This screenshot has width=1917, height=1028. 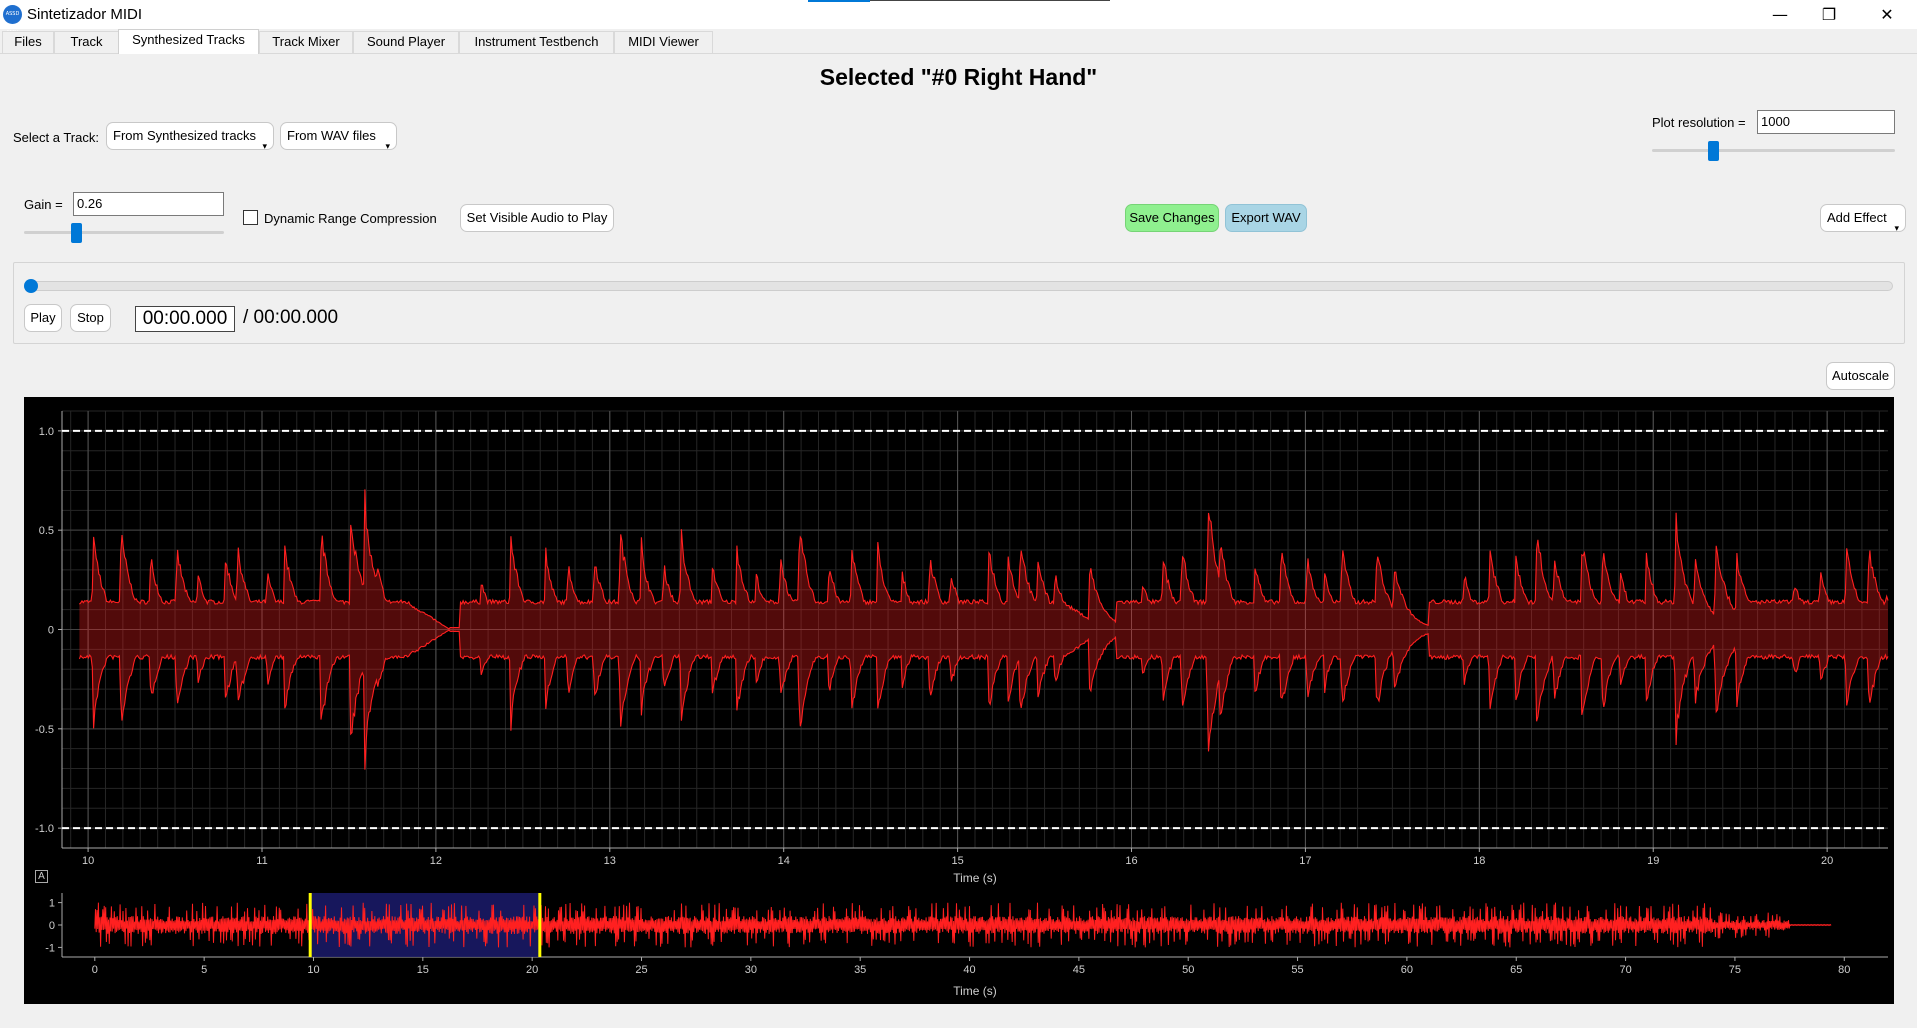 What do you see at coordinates (1887, 14) in the screenshot?
I see `close-button: ✕` at bounding box center [1887, 14].